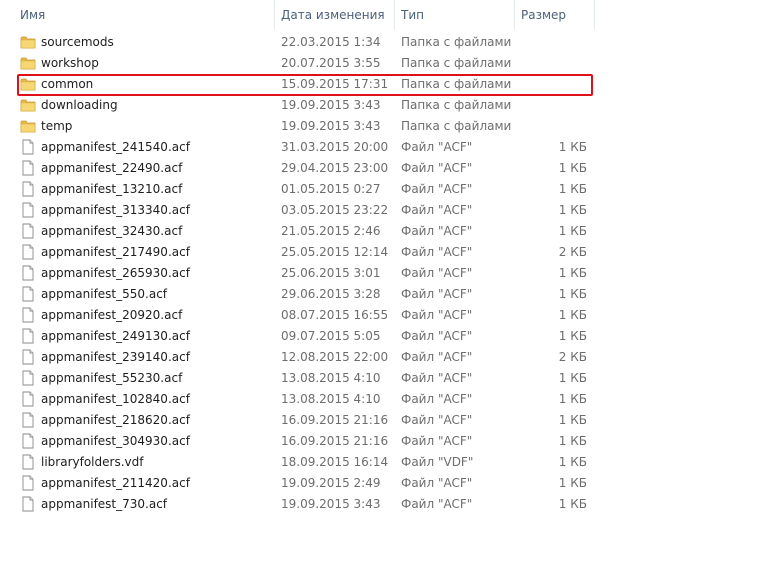 The height and width of the screenshot is (563, 765). Describe the element at coordinates (554, 15) in the screenshot. I see `column-header-size: Размер` at that location.